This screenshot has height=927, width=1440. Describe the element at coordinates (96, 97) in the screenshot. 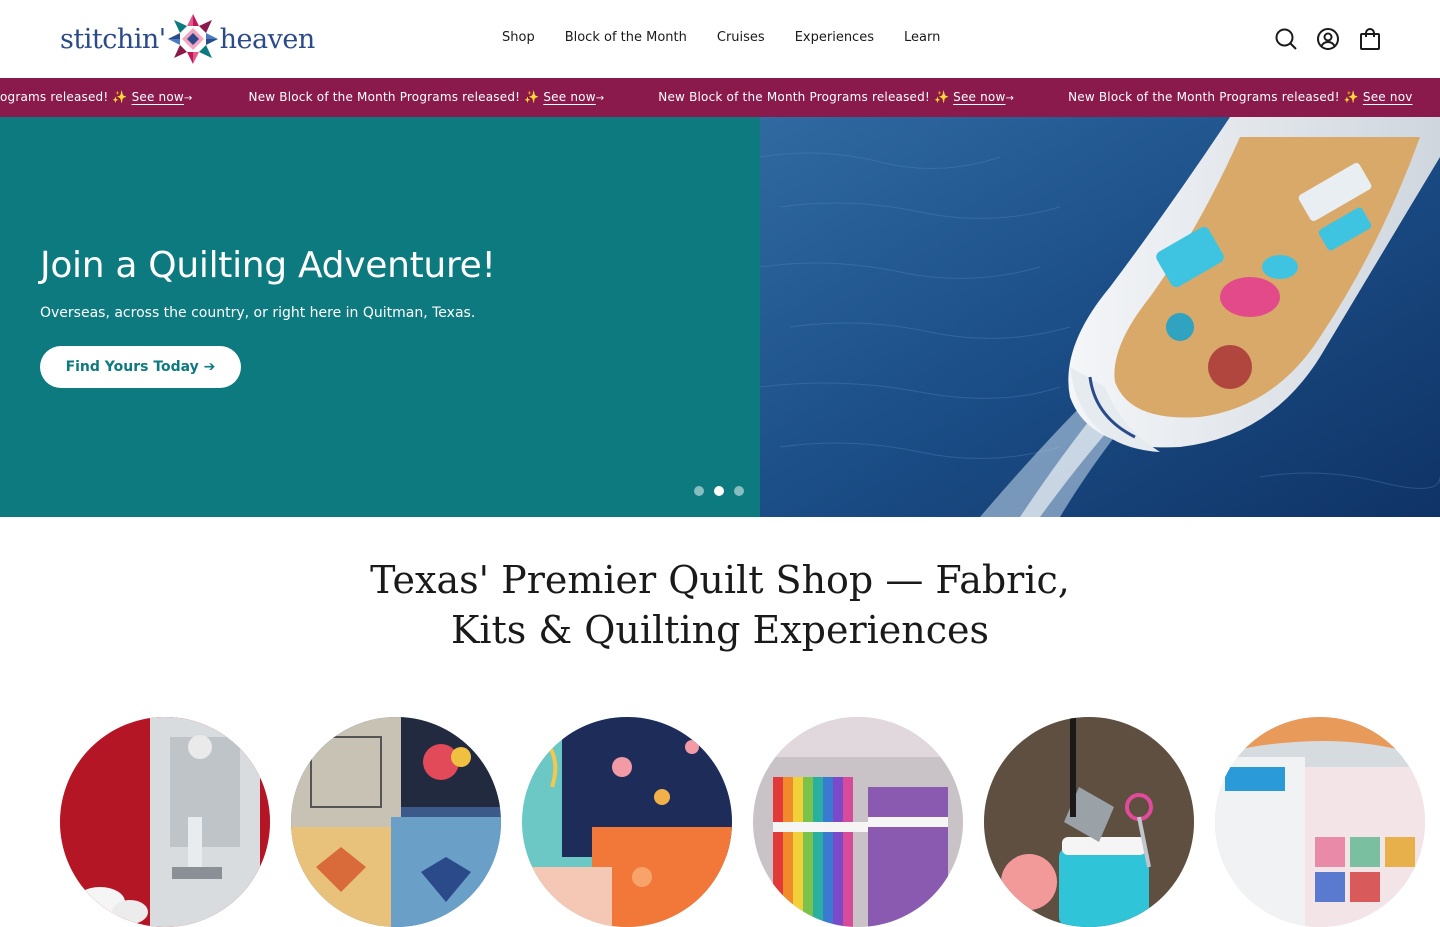

I see `ticker-item: ograms released! ✨ See now→` at that location.